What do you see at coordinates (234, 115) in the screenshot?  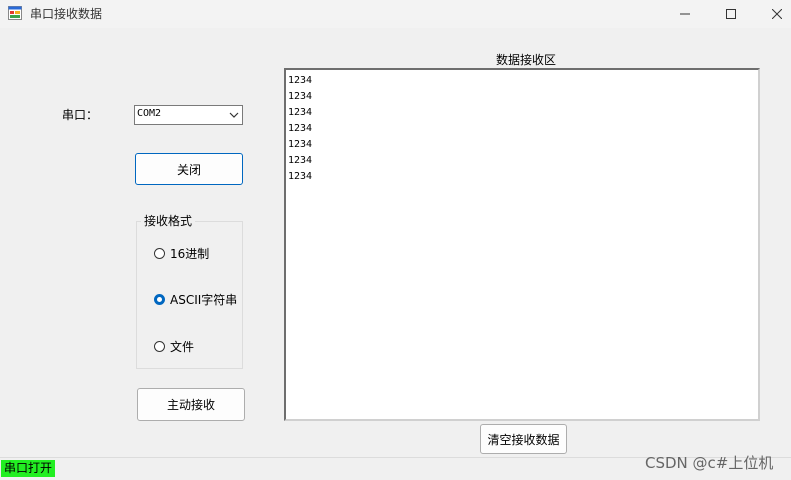 I see `chevron-down-icon` at bounding box center [234, 115].